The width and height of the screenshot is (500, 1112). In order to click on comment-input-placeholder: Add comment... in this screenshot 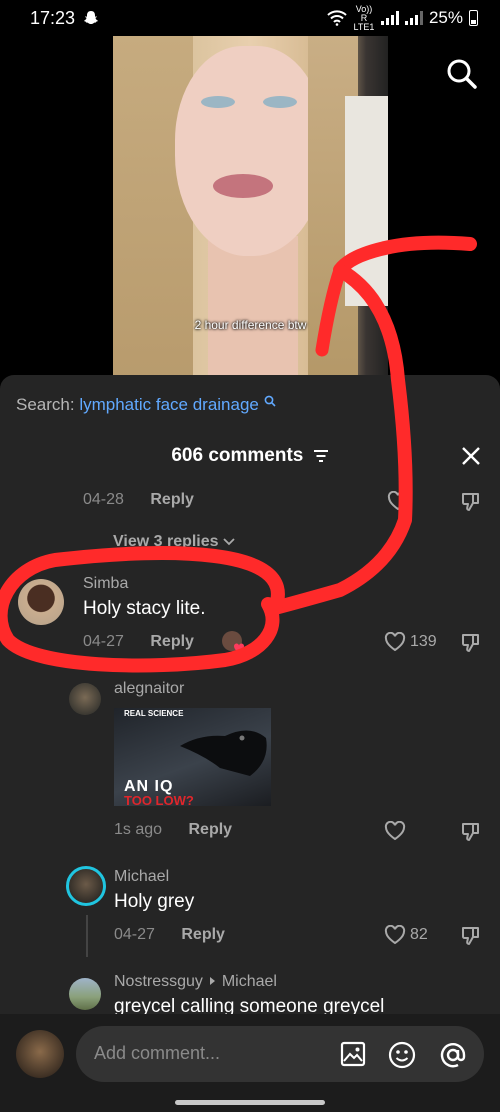, I will do `click(157, 1053)`.